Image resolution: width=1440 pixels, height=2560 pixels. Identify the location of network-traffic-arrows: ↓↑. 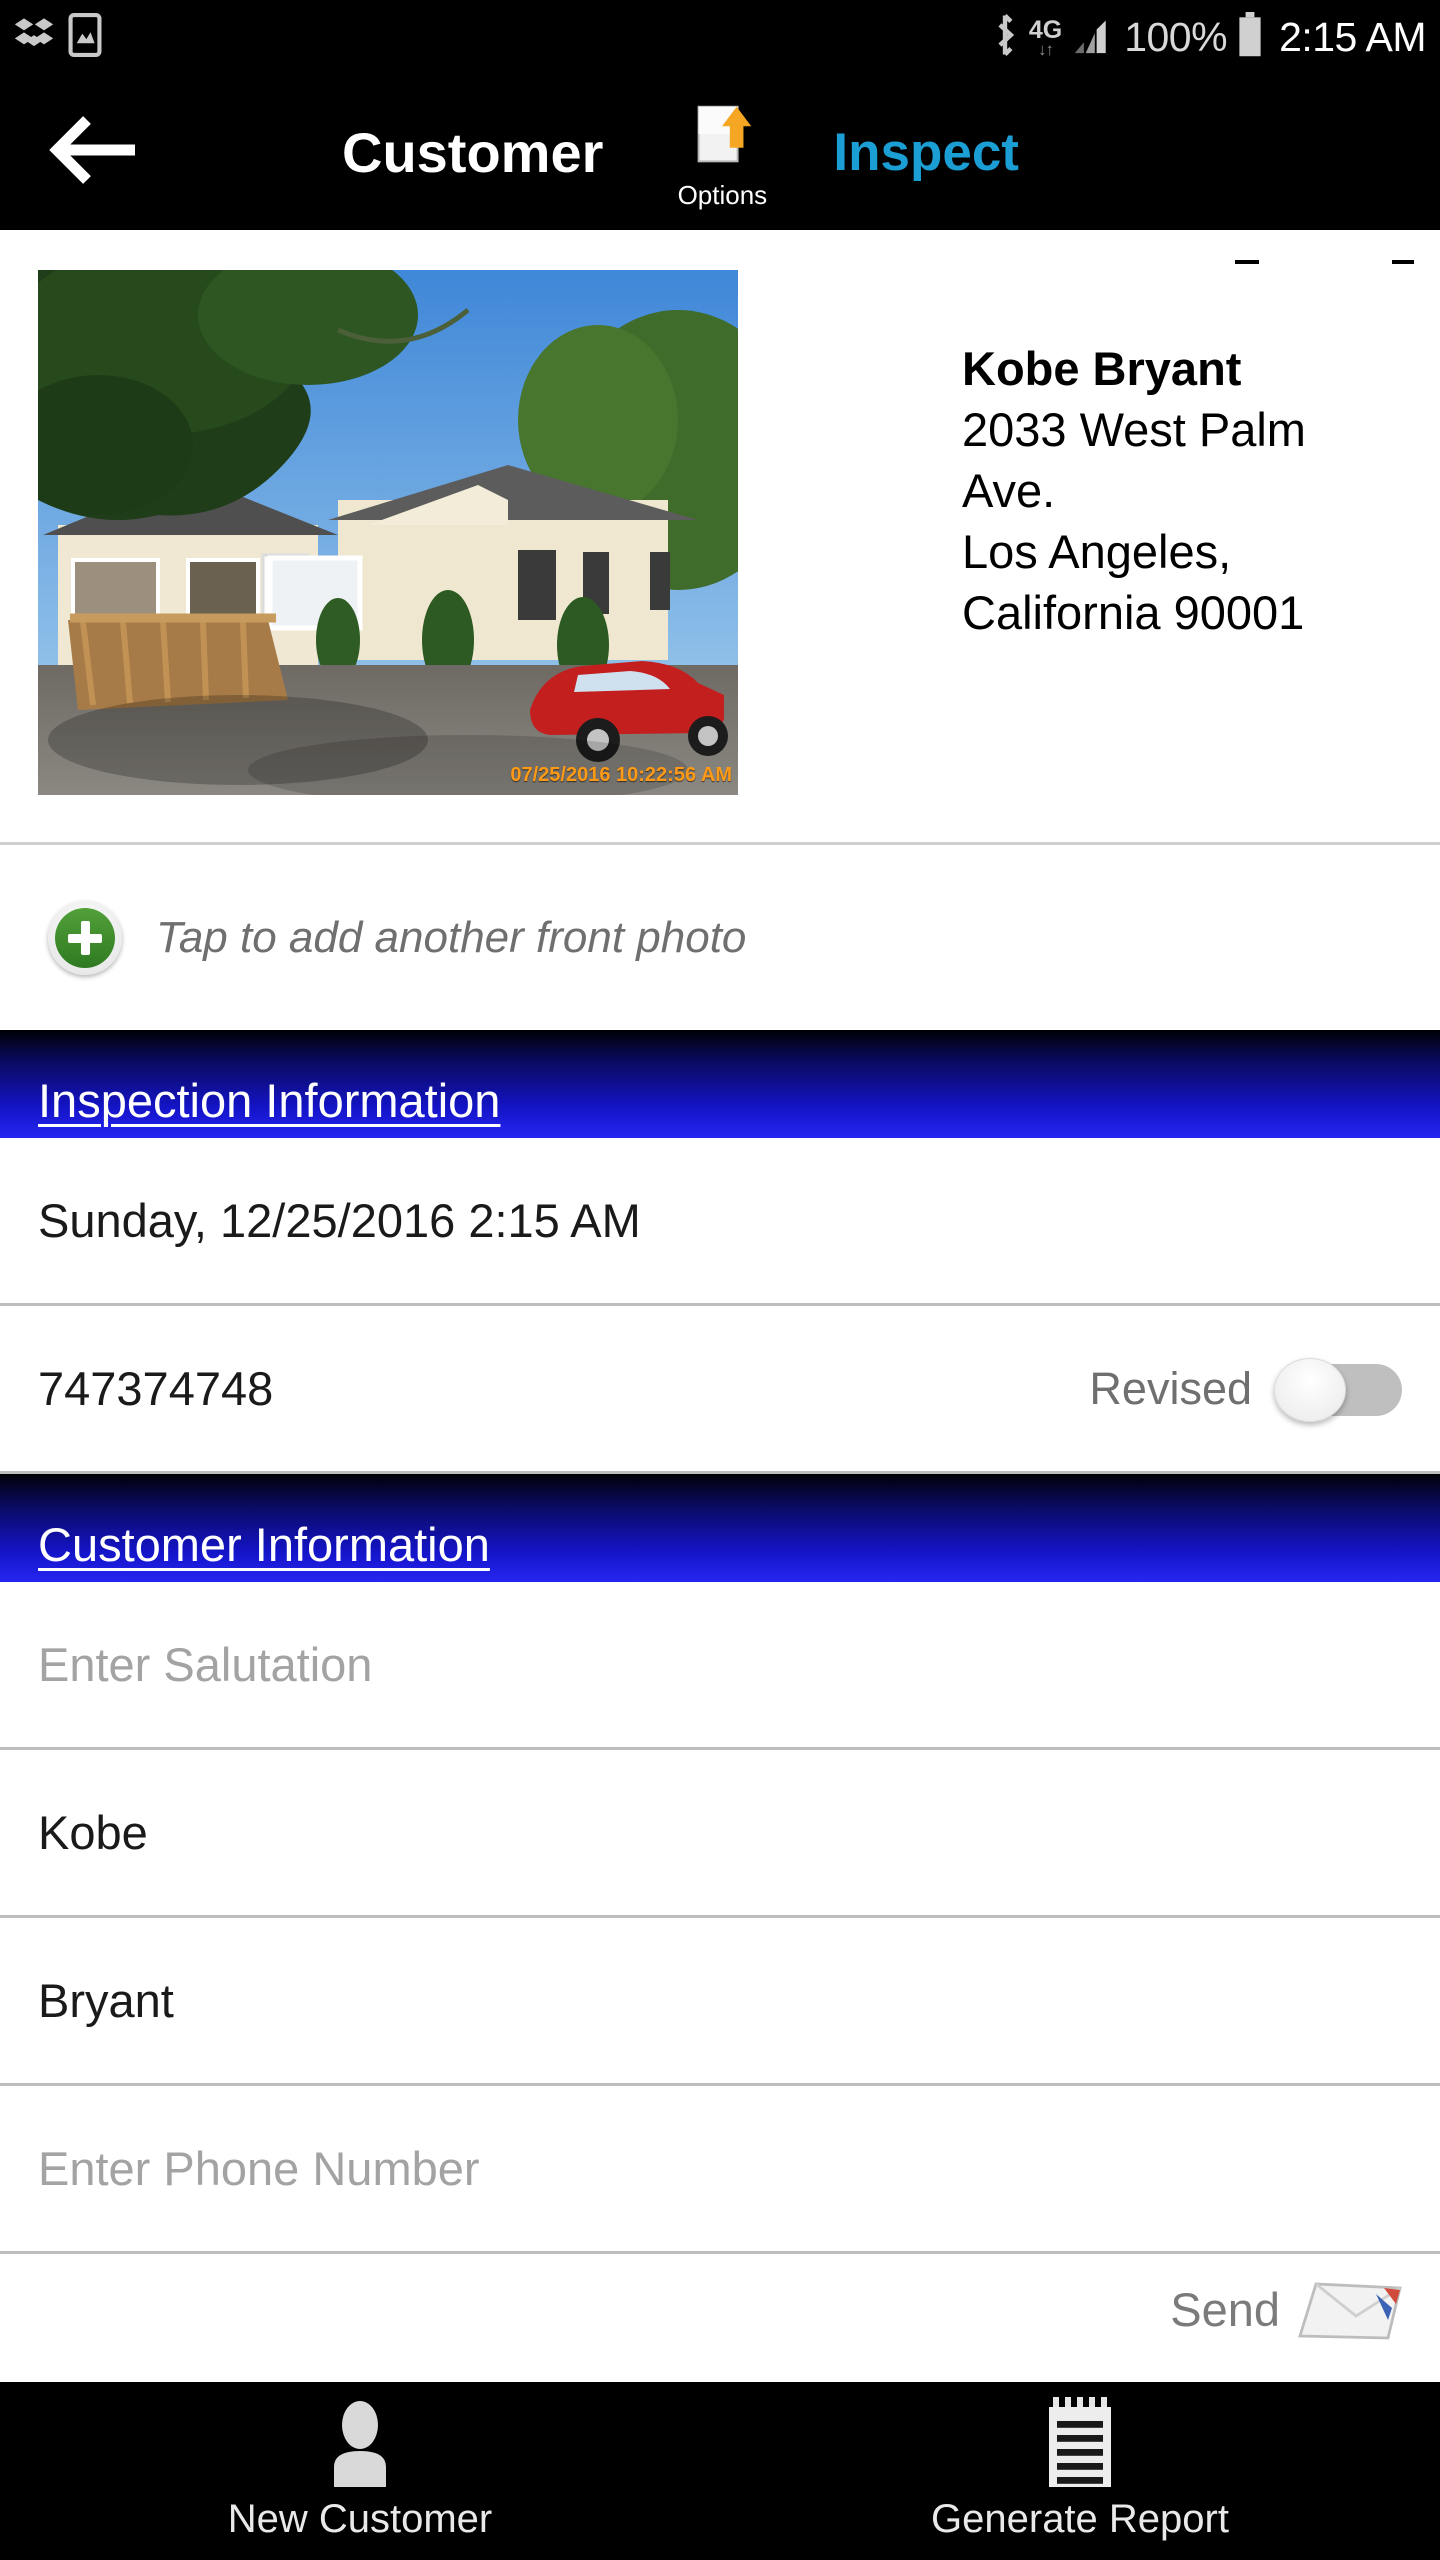
(1046, 49).